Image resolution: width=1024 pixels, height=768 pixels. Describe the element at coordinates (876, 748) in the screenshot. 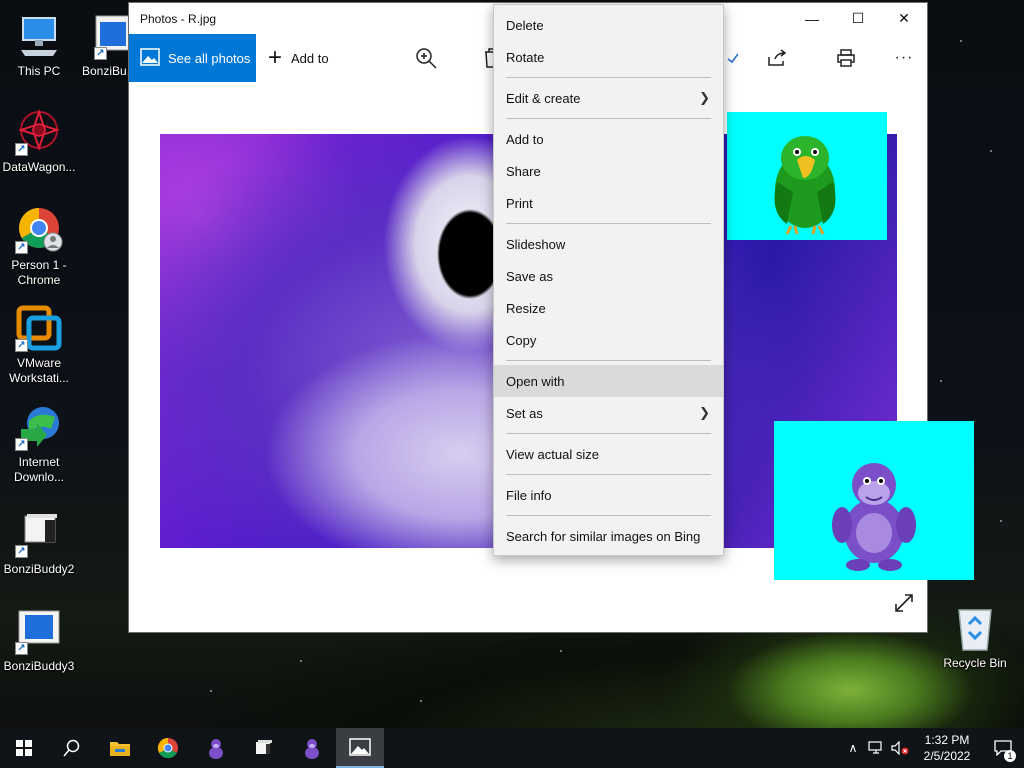

I see `network-icon` at that location.